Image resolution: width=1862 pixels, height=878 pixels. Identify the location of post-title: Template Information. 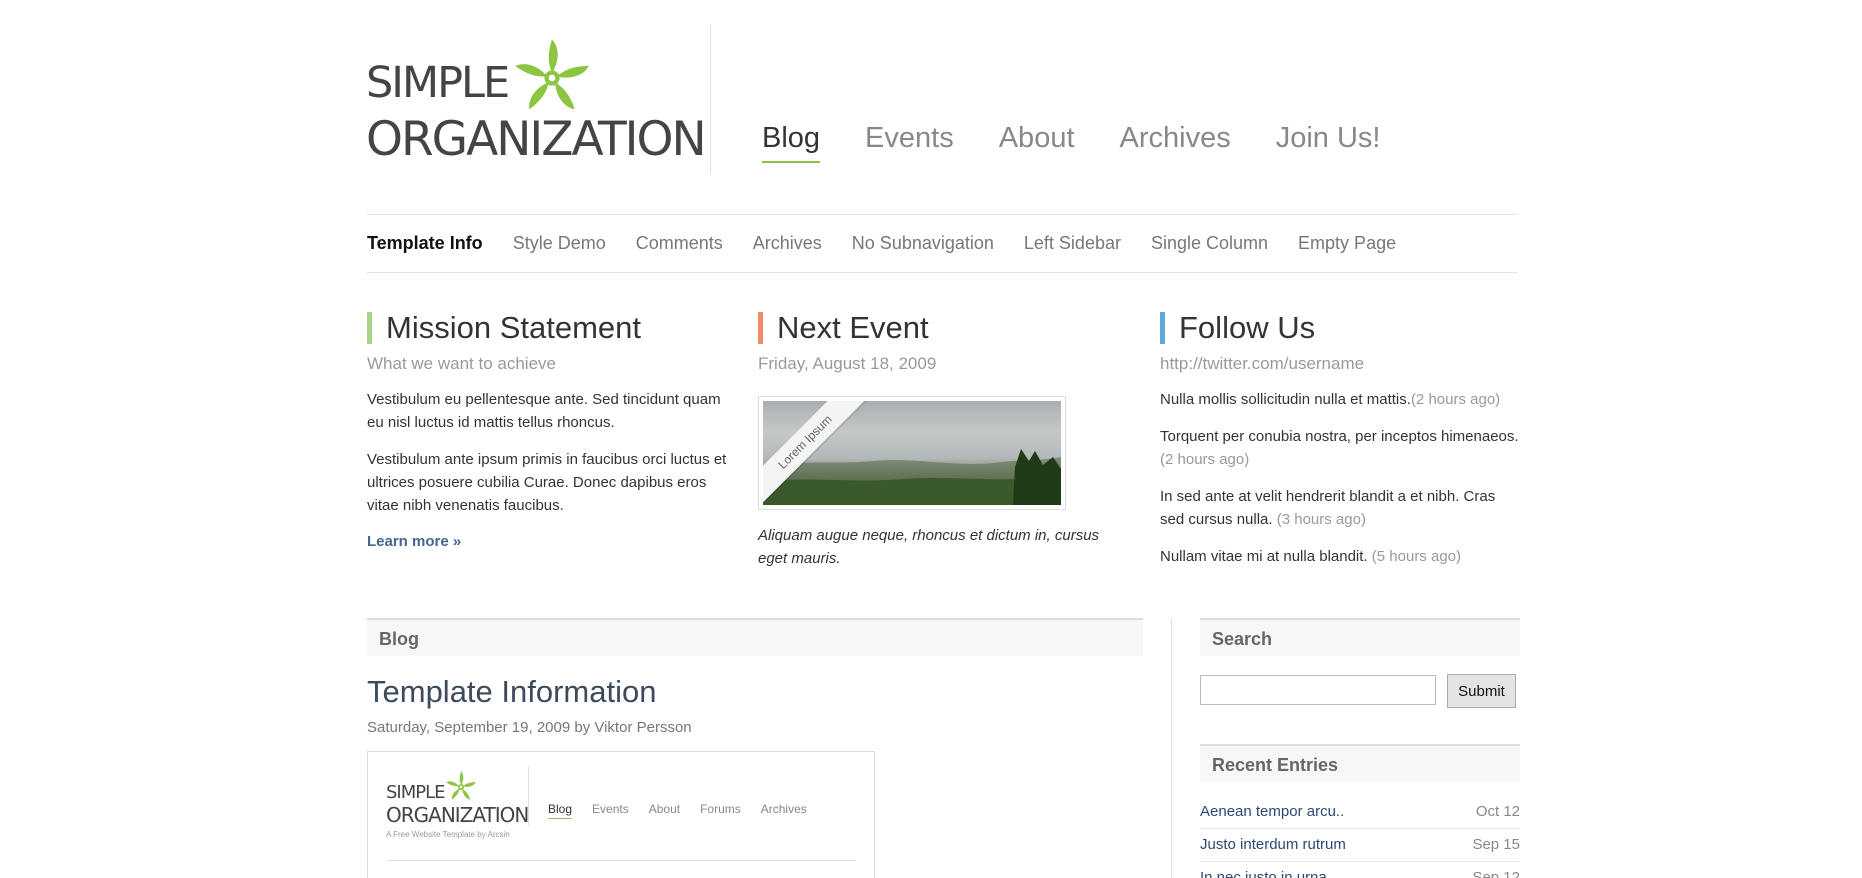
(511, 692).